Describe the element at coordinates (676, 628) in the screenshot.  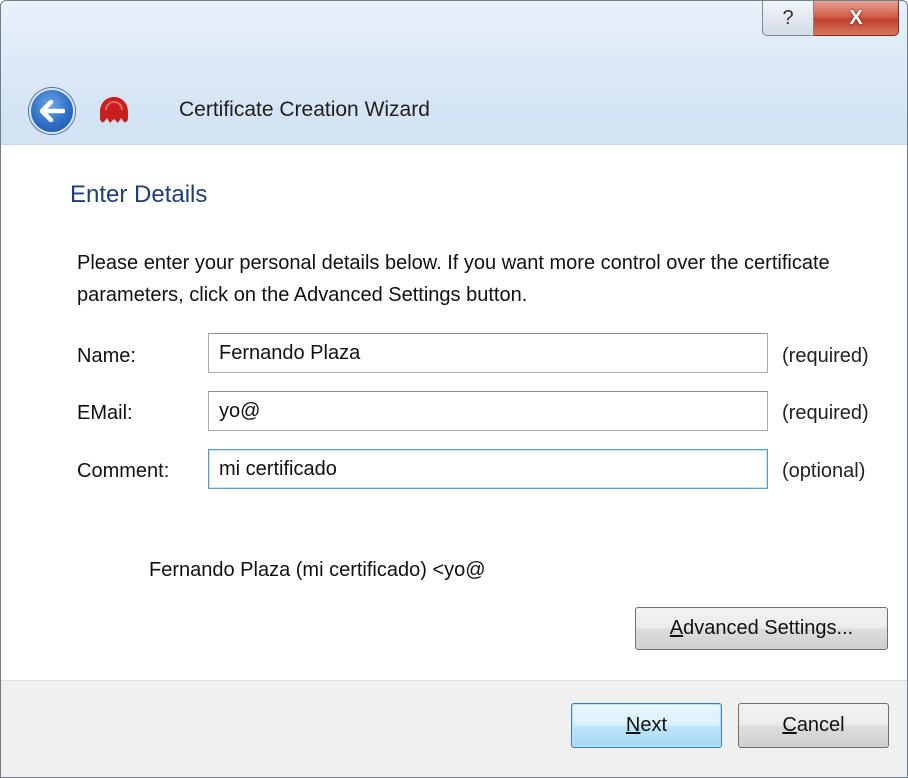
I see `advanced-accel-key: A` at that location.